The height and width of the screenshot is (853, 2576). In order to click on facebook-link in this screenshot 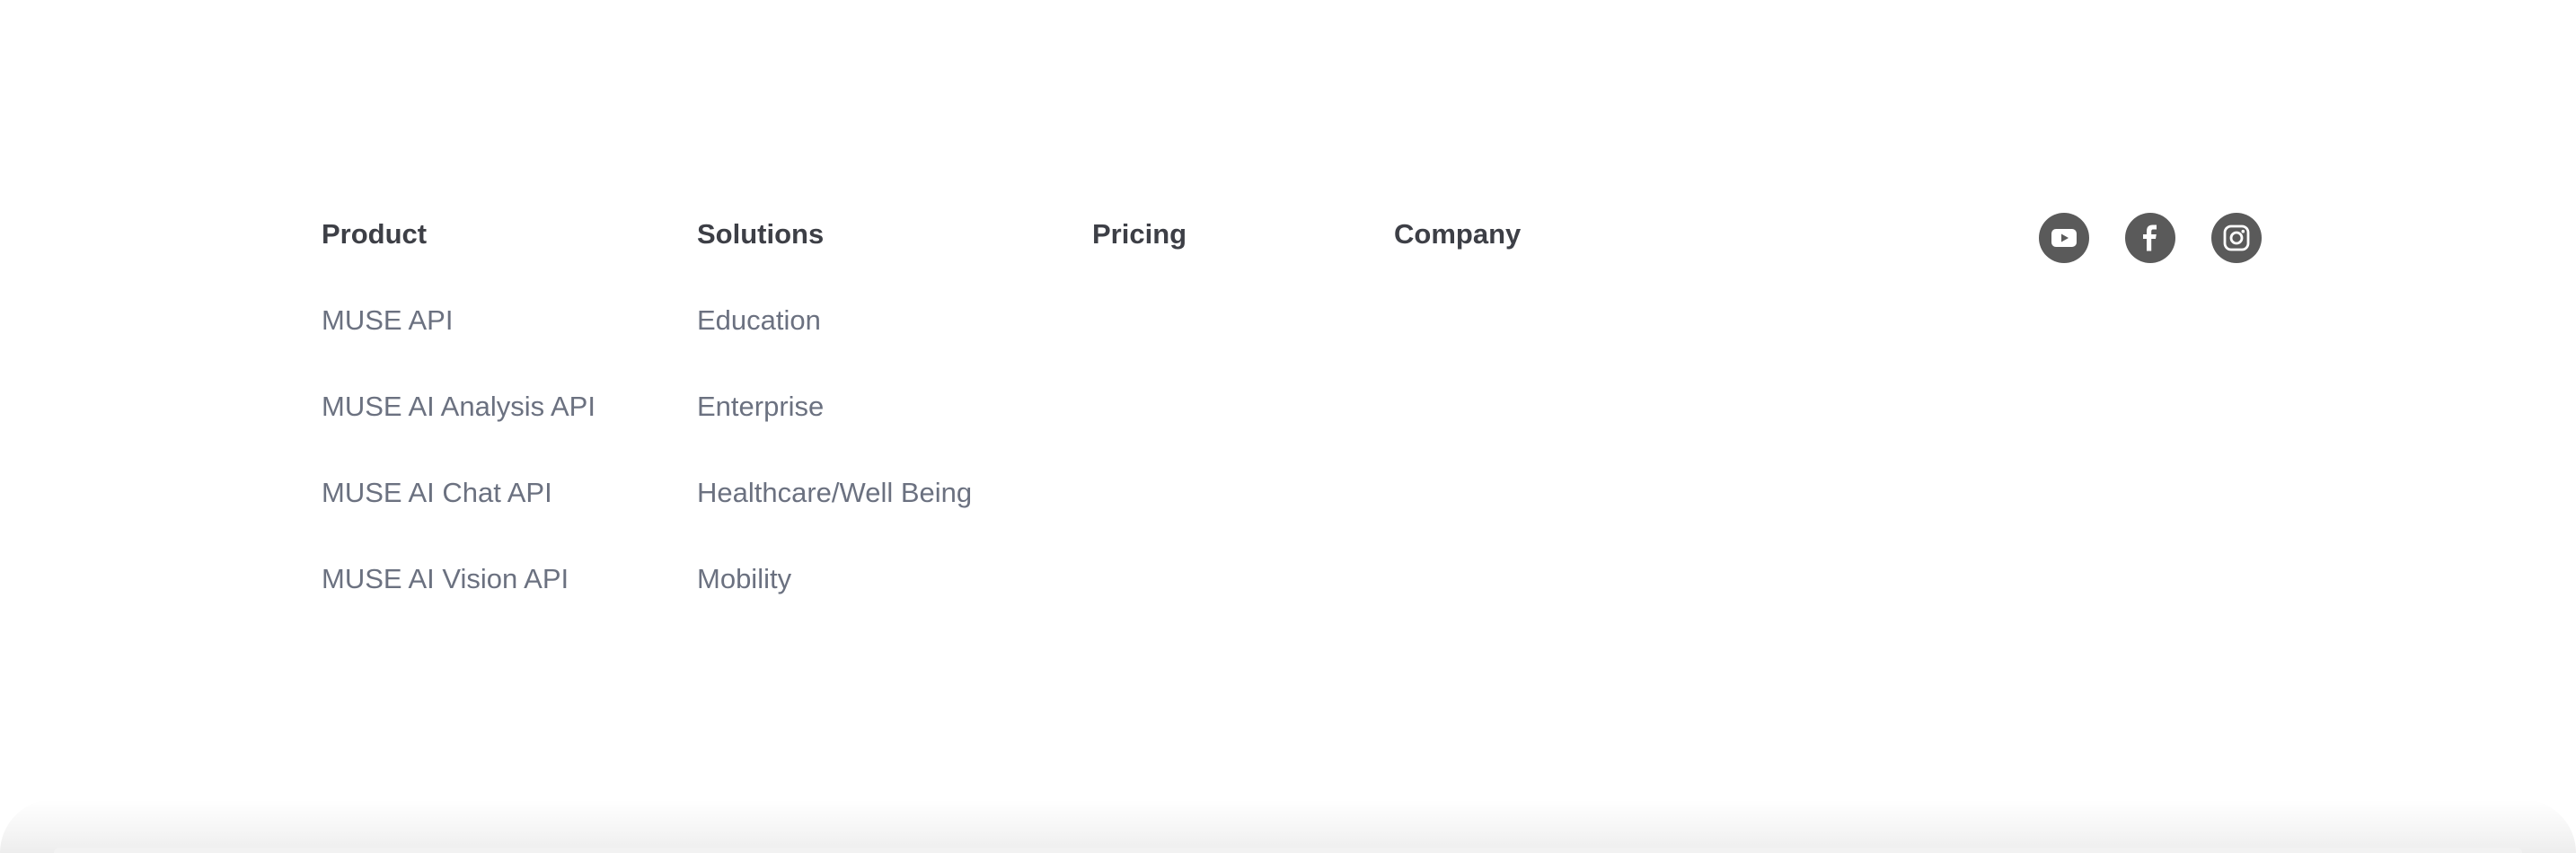, I will do `click(2150, 238)`.